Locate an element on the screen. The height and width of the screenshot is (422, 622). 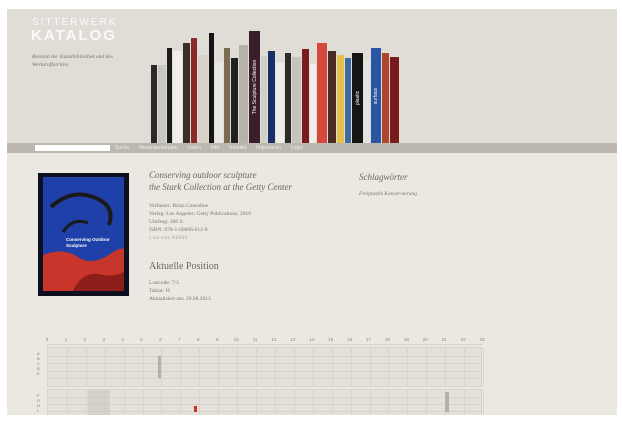
row-label: I is located at coordinates (38, 410).